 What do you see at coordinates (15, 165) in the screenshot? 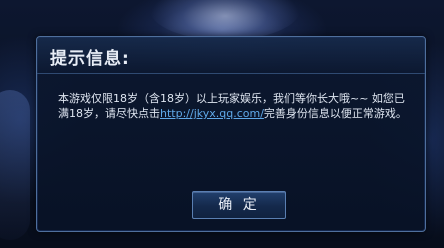
I see `background-left-figure` at bounding box center [15, 165].